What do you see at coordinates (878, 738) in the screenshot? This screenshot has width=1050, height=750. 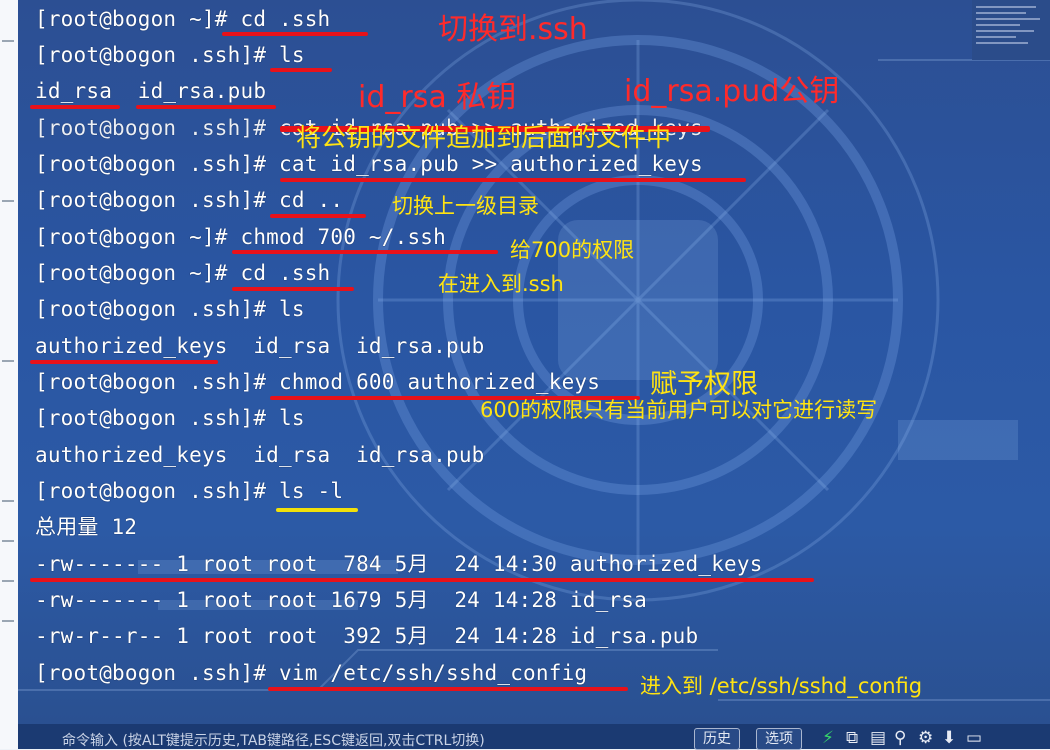 I see `file-icon: ▤` at bounding box center [878, 738].